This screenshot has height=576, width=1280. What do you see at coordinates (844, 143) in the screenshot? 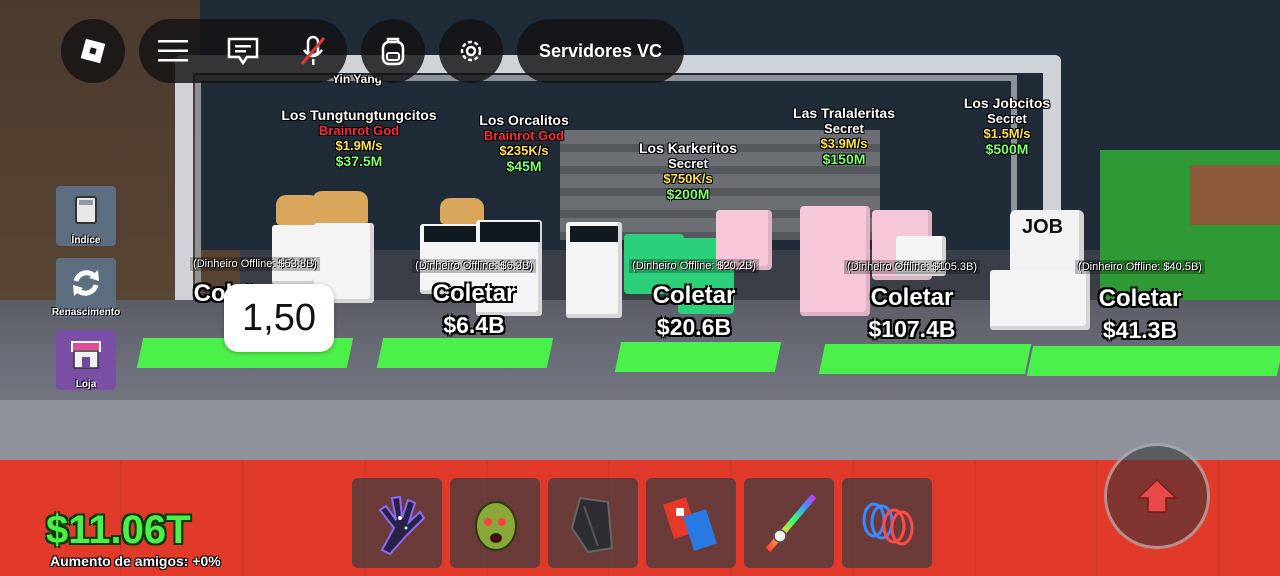
I see `pet-rate: $3.9M/s` at bounding box center [844, 143].